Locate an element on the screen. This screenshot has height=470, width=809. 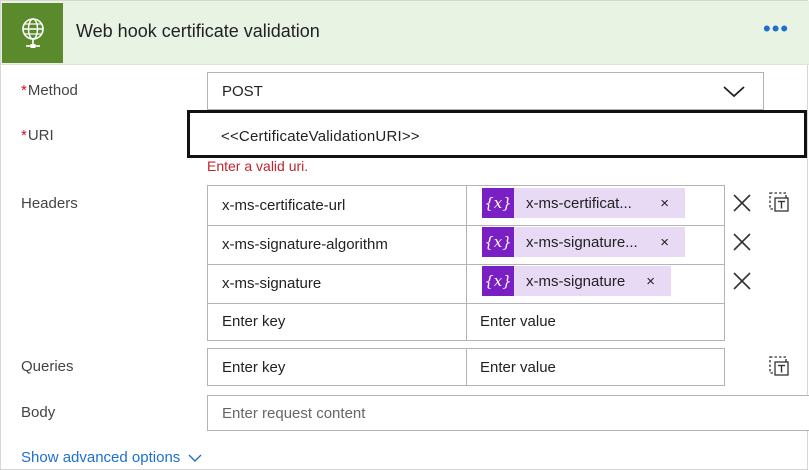
dynamic-content-token: {x} x-ms-signature × is located at coordinates (576, 281).